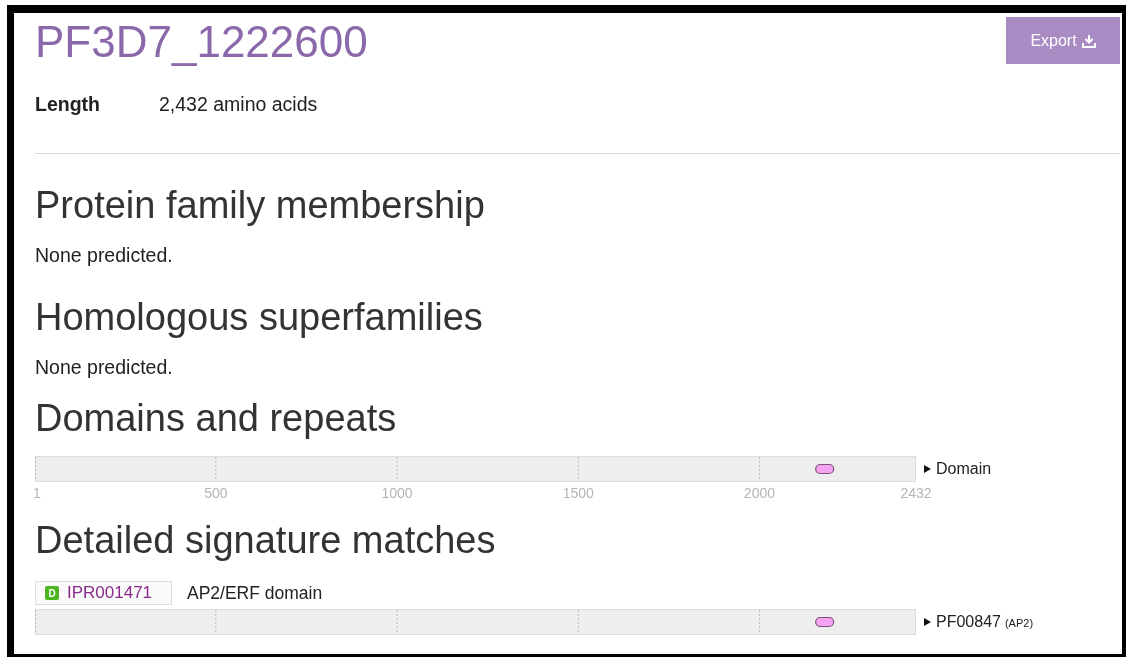  Describe the element at coordinates (1019, 624) in the screenshot. I see `track-sublabel: (AP2)` at that location.